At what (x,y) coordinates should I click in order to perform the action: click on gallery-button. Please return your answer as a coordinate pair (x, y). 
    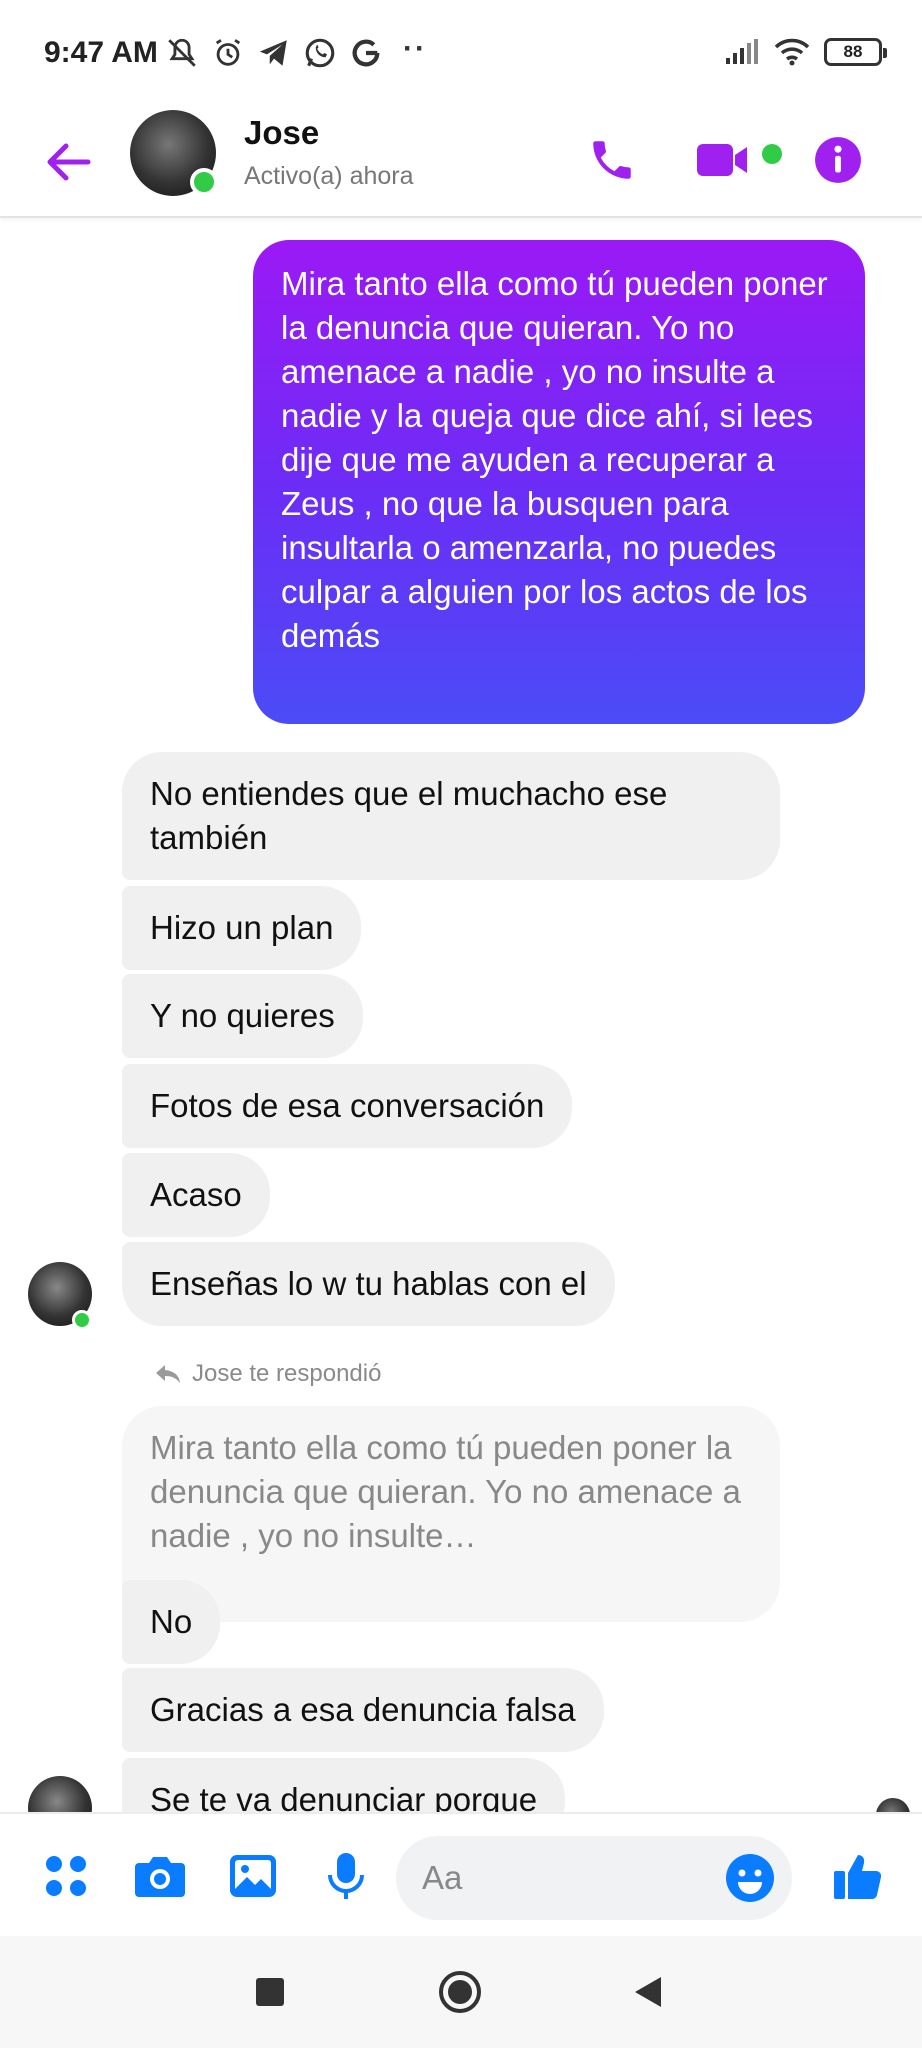
    Looking at the image, I should click on (253, 1876).